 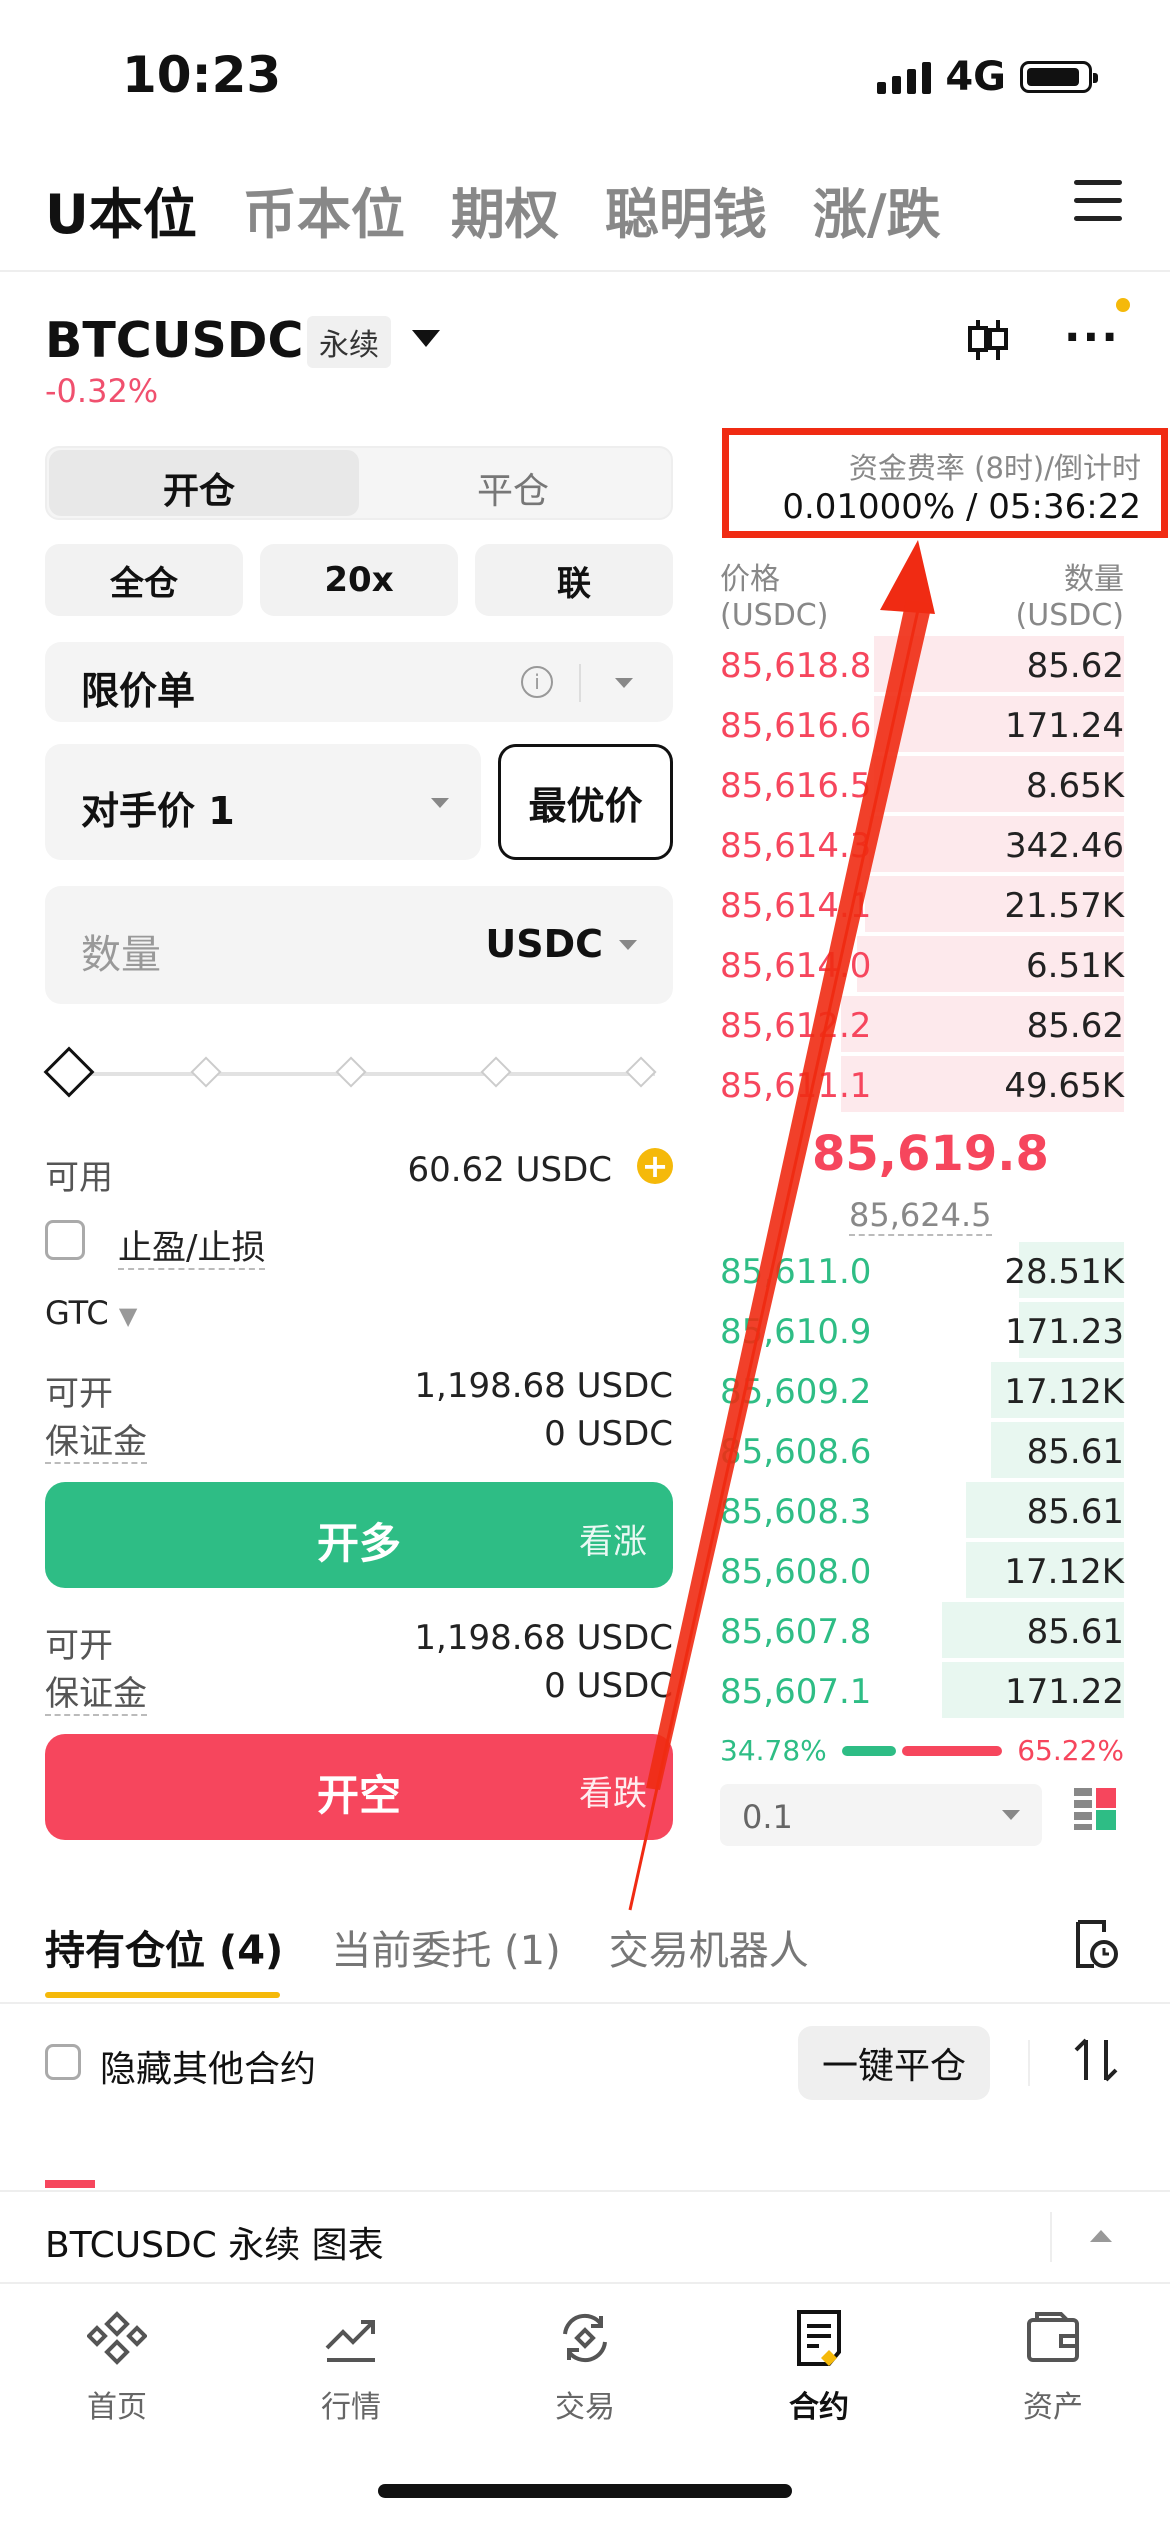 I want to click on chevron-up-icon, so click(x=1101, y=2236).